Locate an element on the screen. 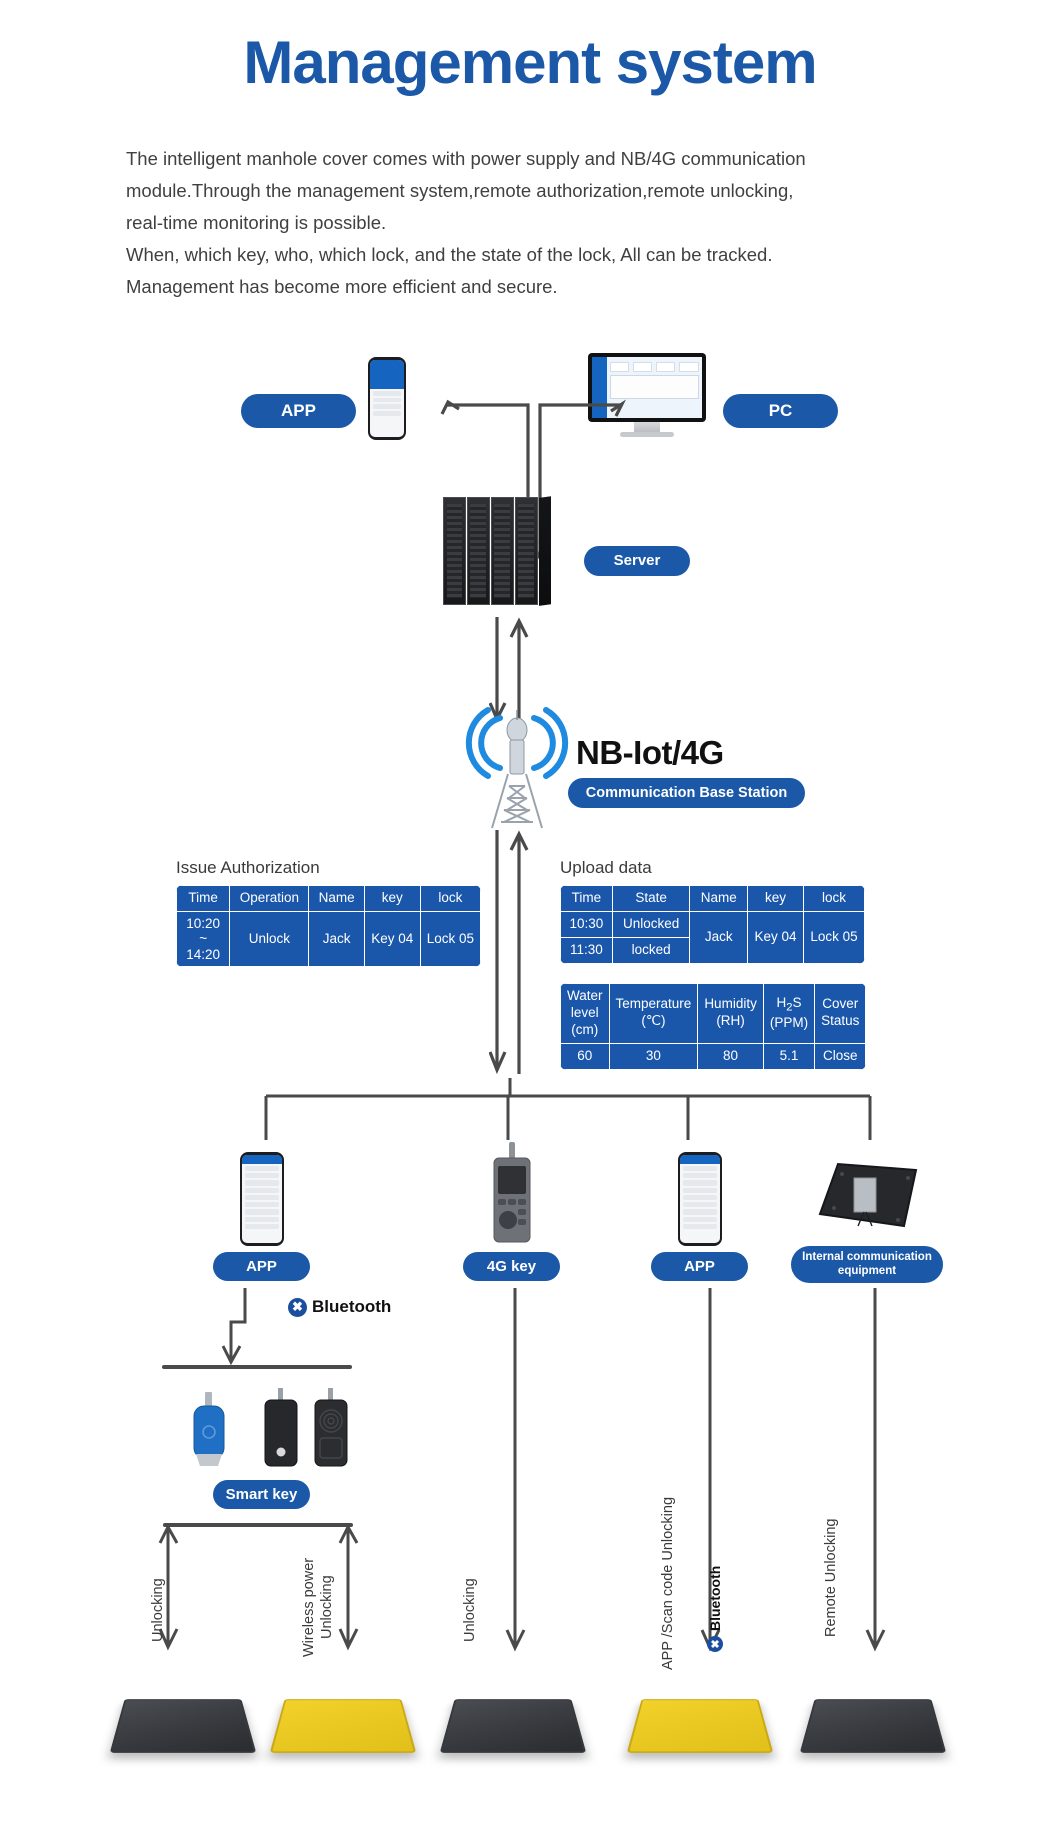  label-app-scan-code-unlocking: APP /Scan code Unlocking is located at coordinates (668, 1583).